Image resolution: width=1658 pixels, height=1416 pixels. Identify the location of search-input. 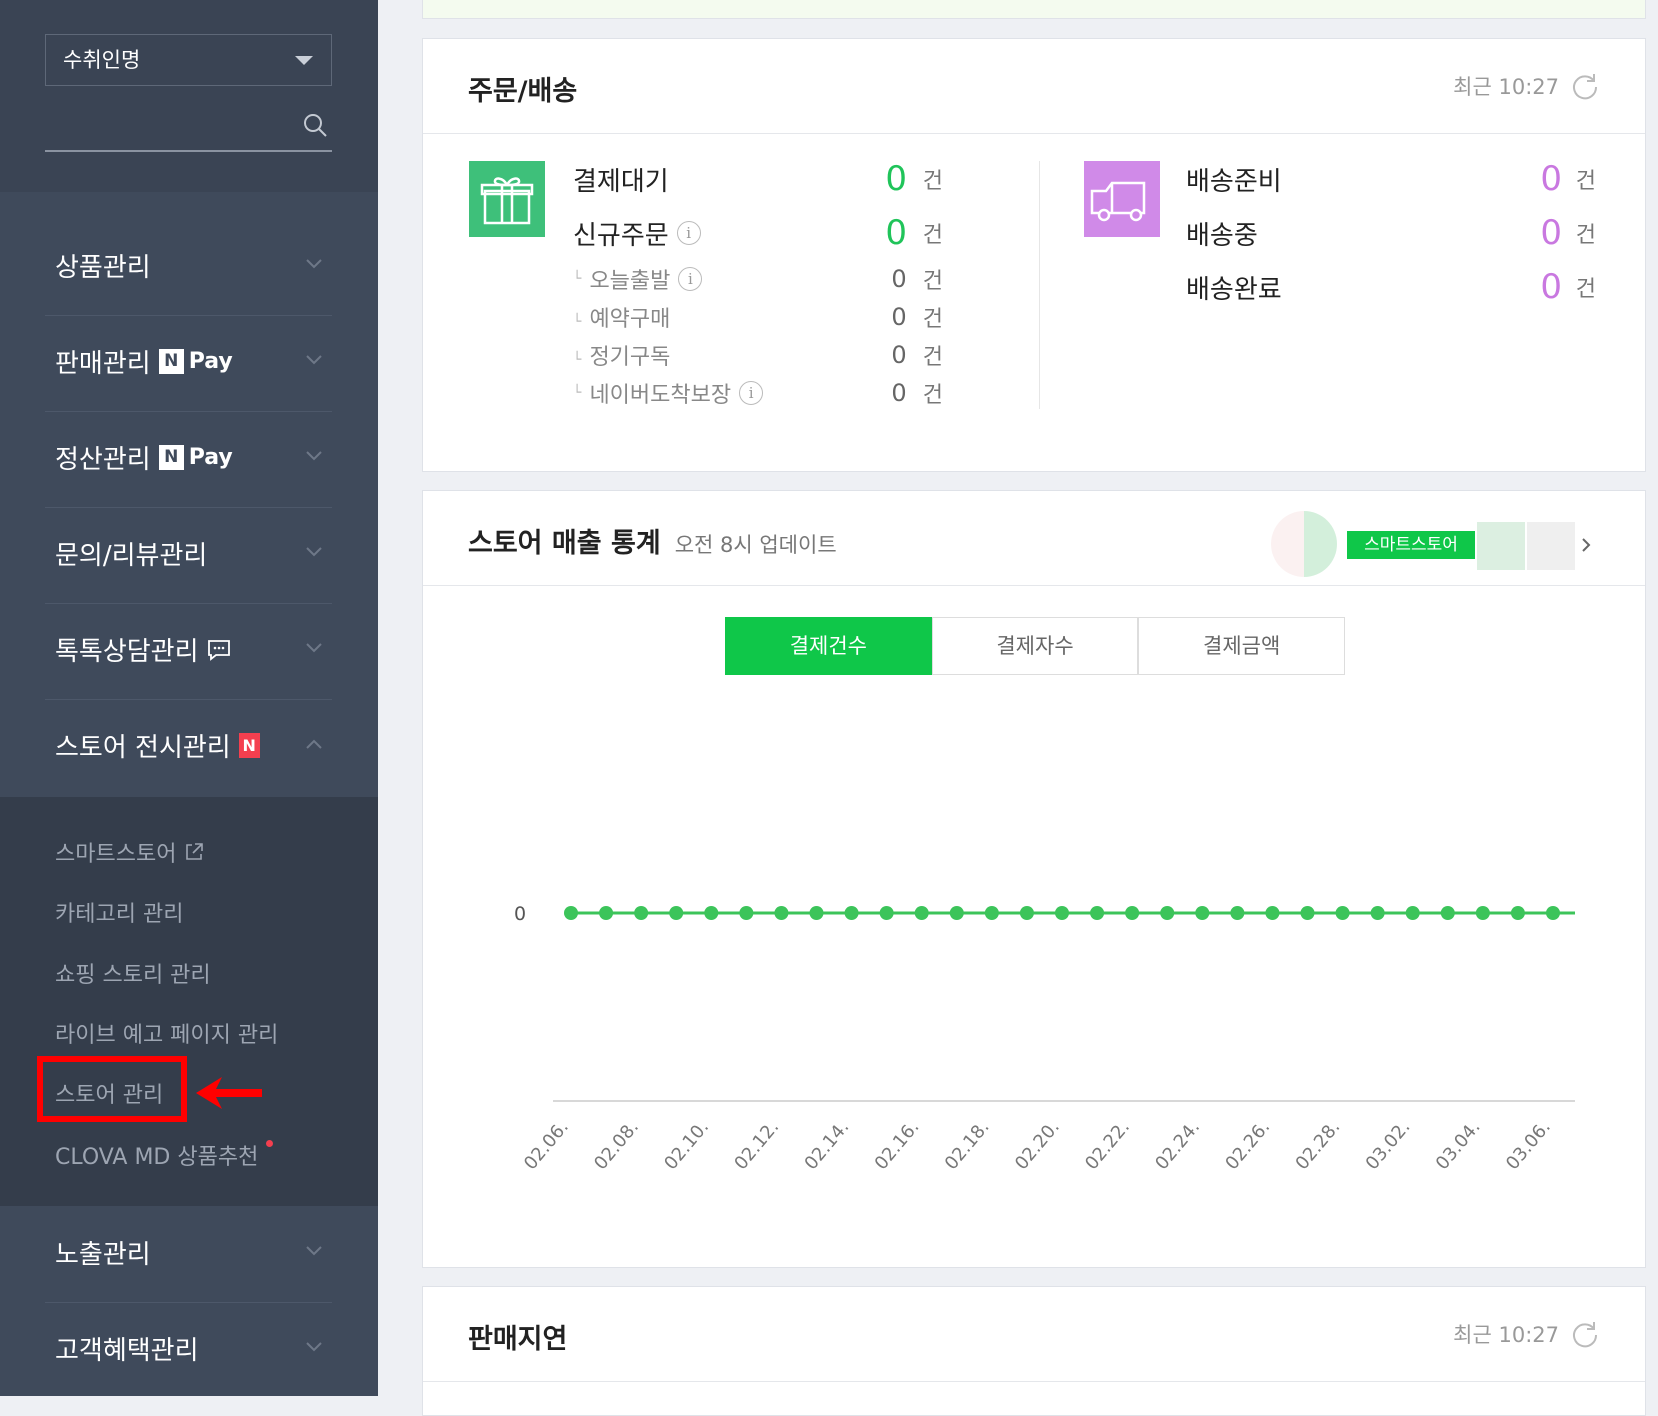
(167, 125).